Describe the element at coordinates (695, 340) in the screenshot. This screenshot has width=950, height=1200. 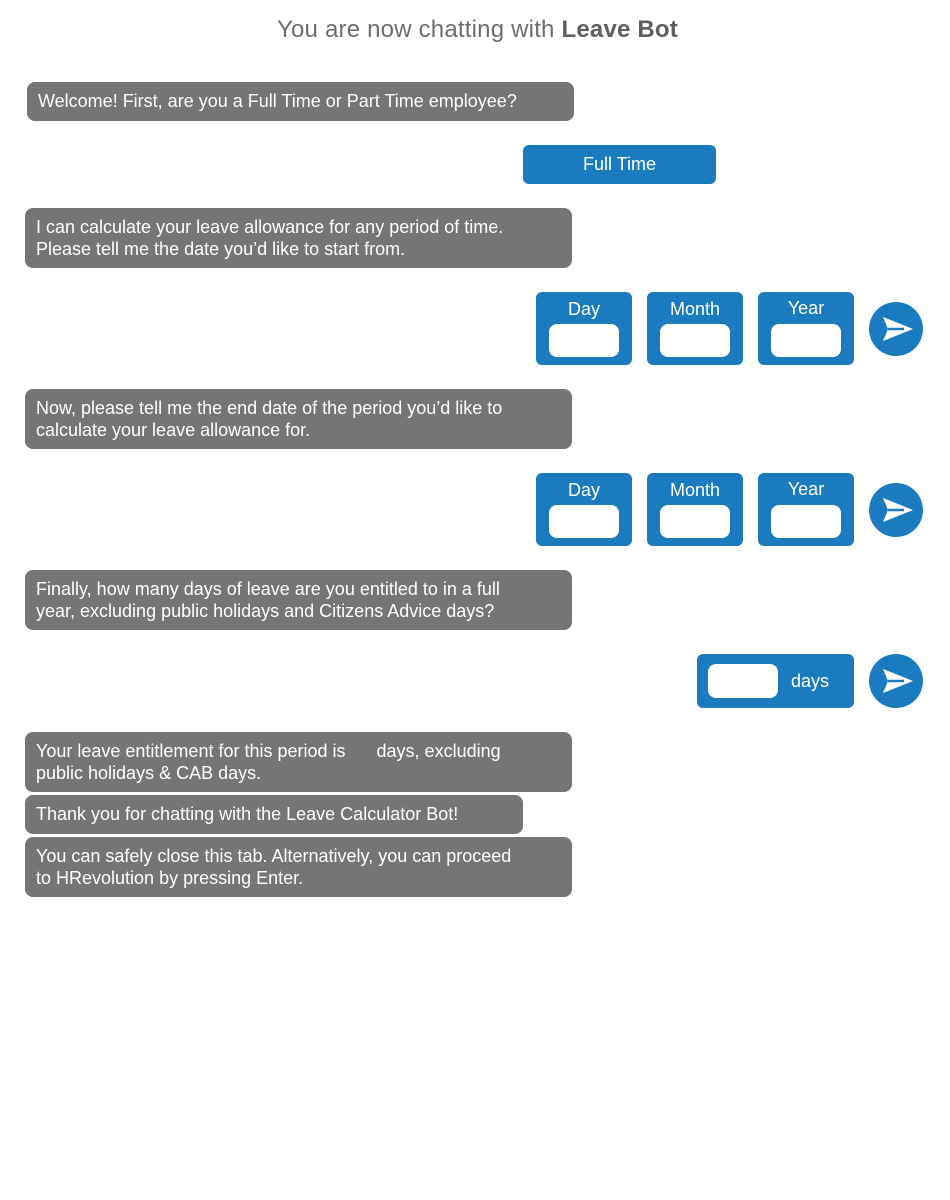
I see `start-month-input` at that location.